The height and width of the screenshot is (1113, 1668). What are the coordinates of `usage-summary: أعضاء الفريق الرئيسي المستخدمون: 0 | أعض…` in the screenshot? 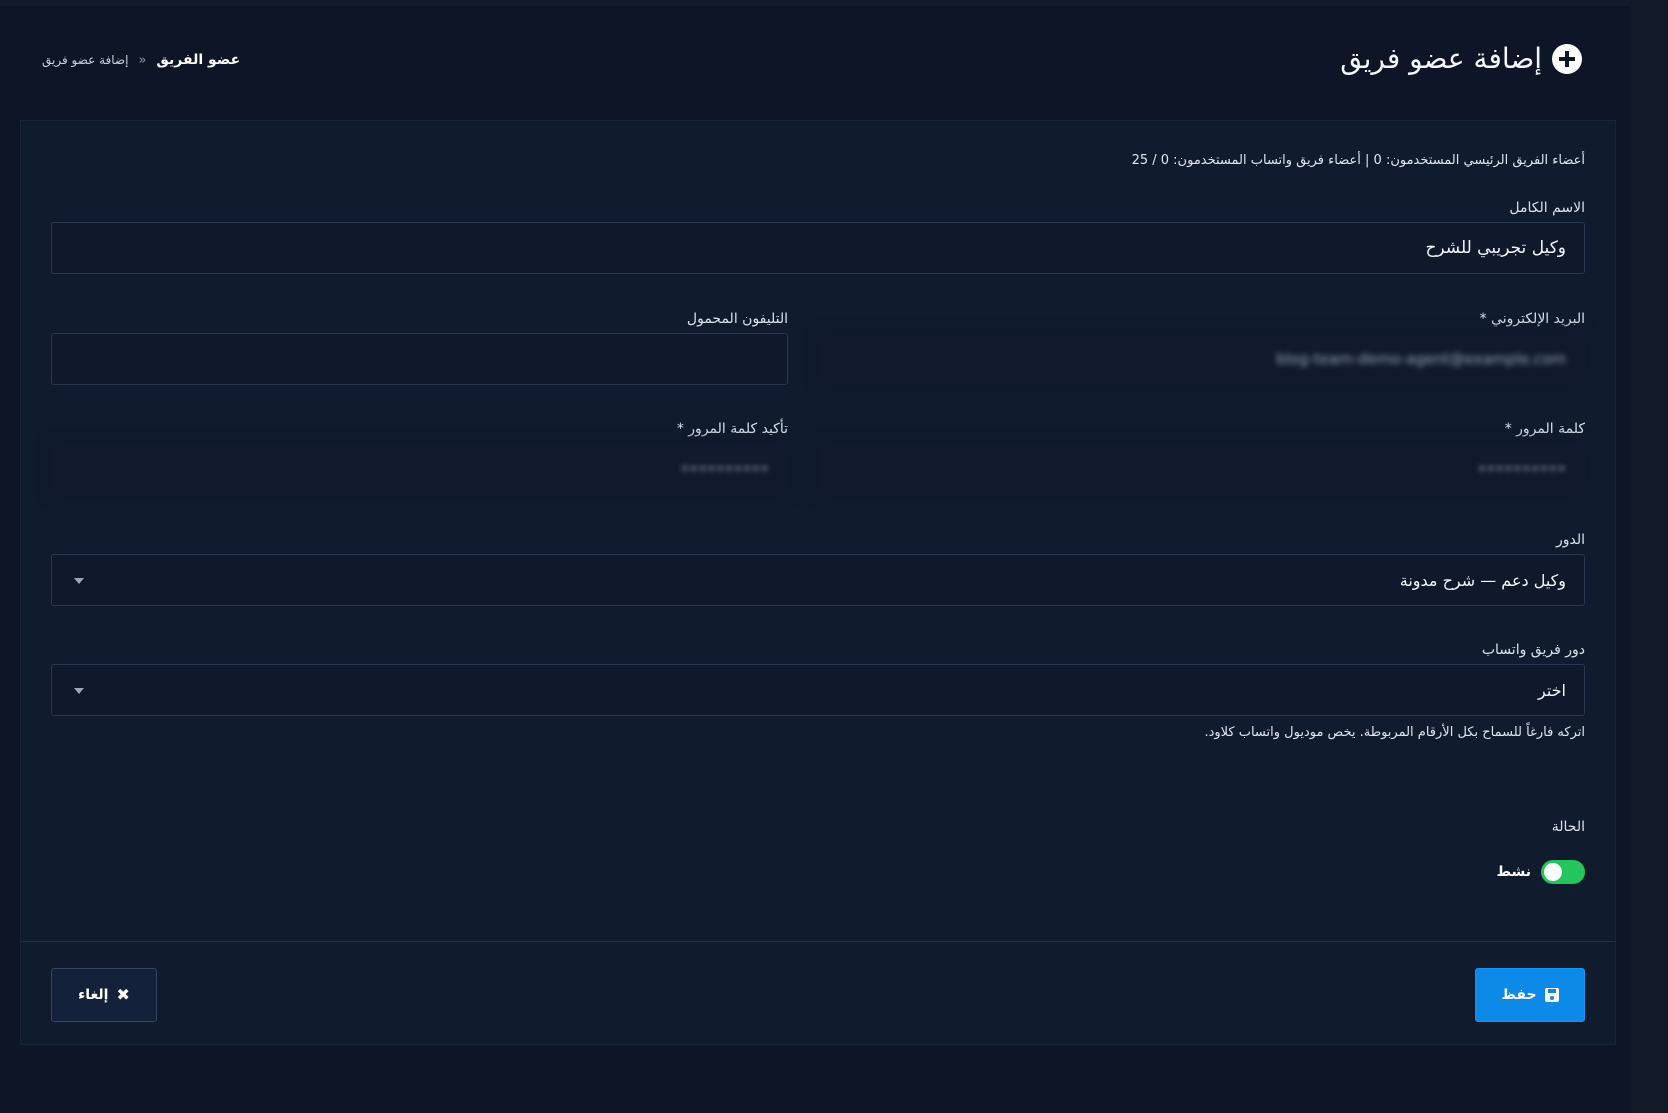 It's located at (1358, 160).